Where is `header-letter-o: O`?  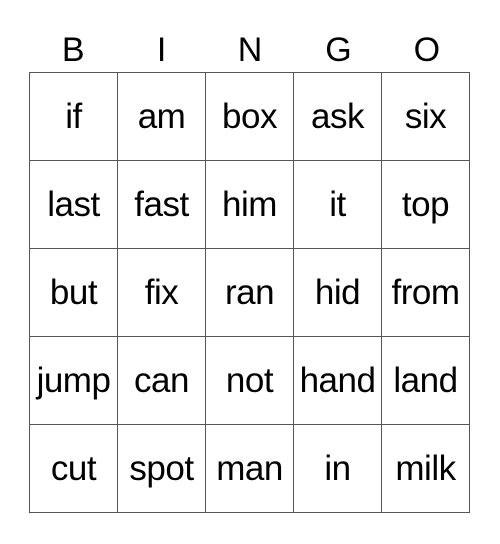
header-letter-o: O is located at coordinates (427, 50).